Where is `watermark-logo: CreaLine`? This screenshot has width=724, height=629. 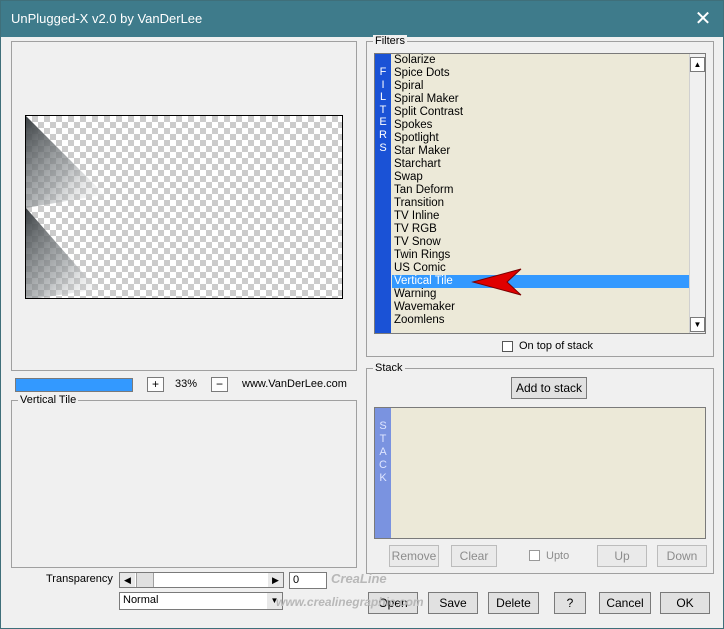 watermark-logo: CreaLine is located at coordinates (359, 578).